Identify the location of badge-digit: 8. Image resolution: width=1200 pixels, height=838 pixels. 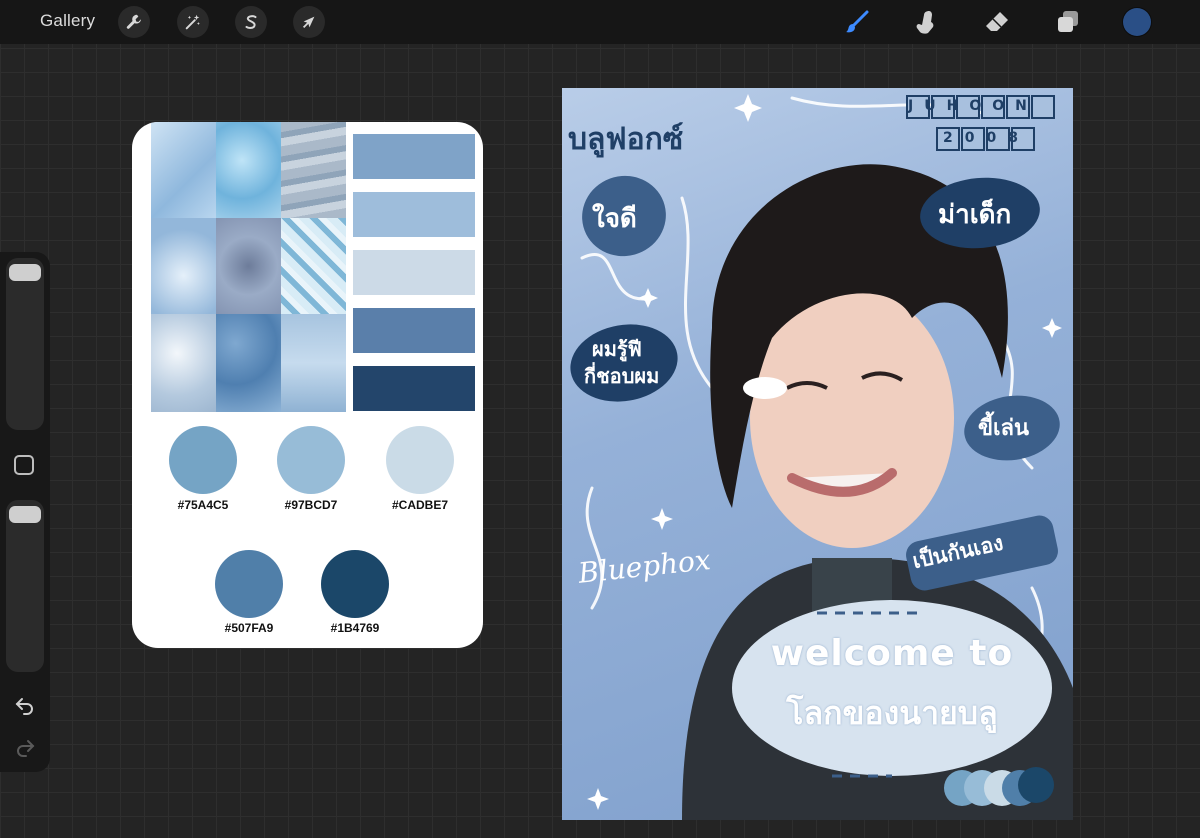
(1019, 138).